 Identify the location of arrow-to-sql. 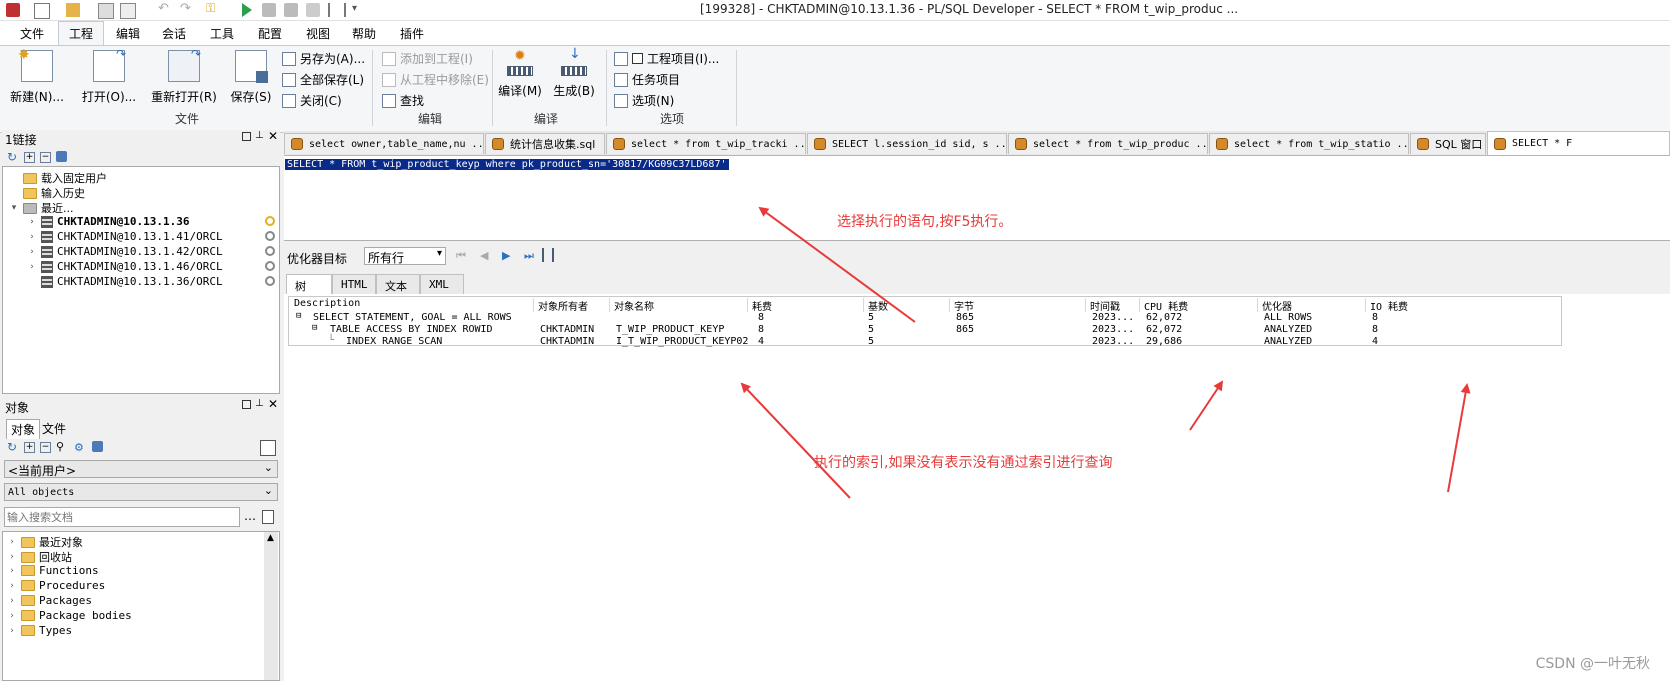
(837, 264).